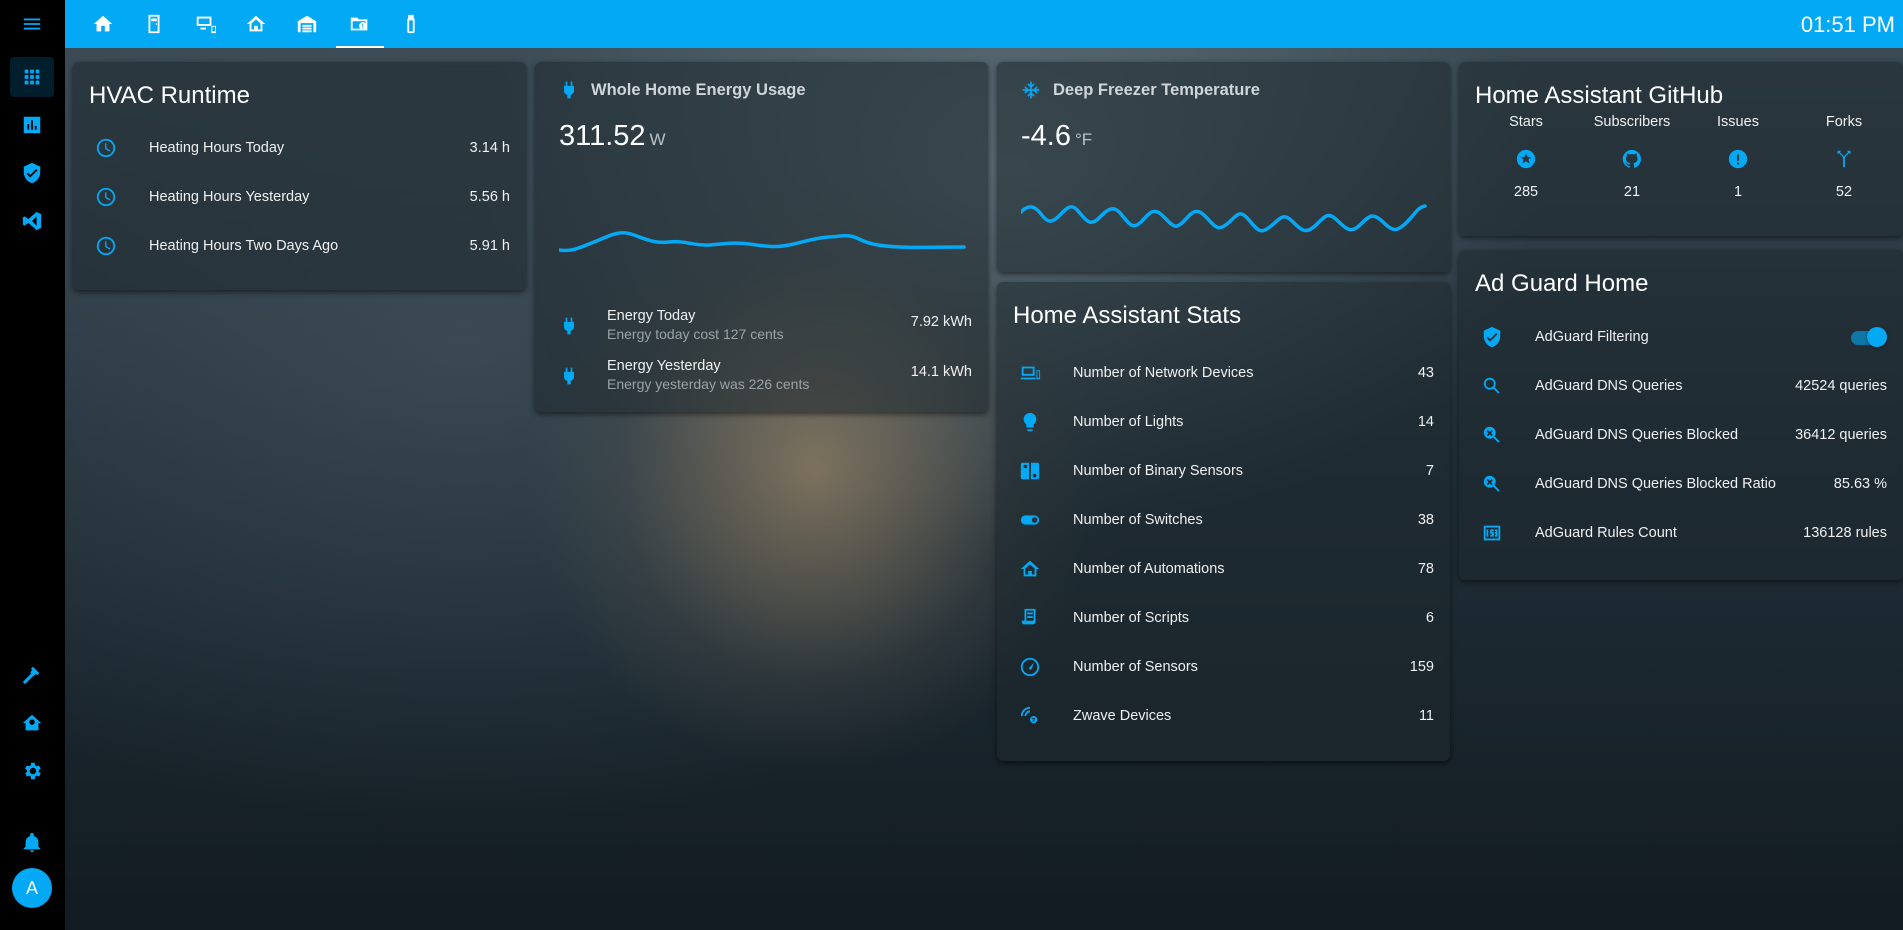 The image size is (1903, 930). What do you see at coordinates (664, 366) in the screenshot?
I see `row-label: Energy Yesterday` at bounding box center [664, 366].